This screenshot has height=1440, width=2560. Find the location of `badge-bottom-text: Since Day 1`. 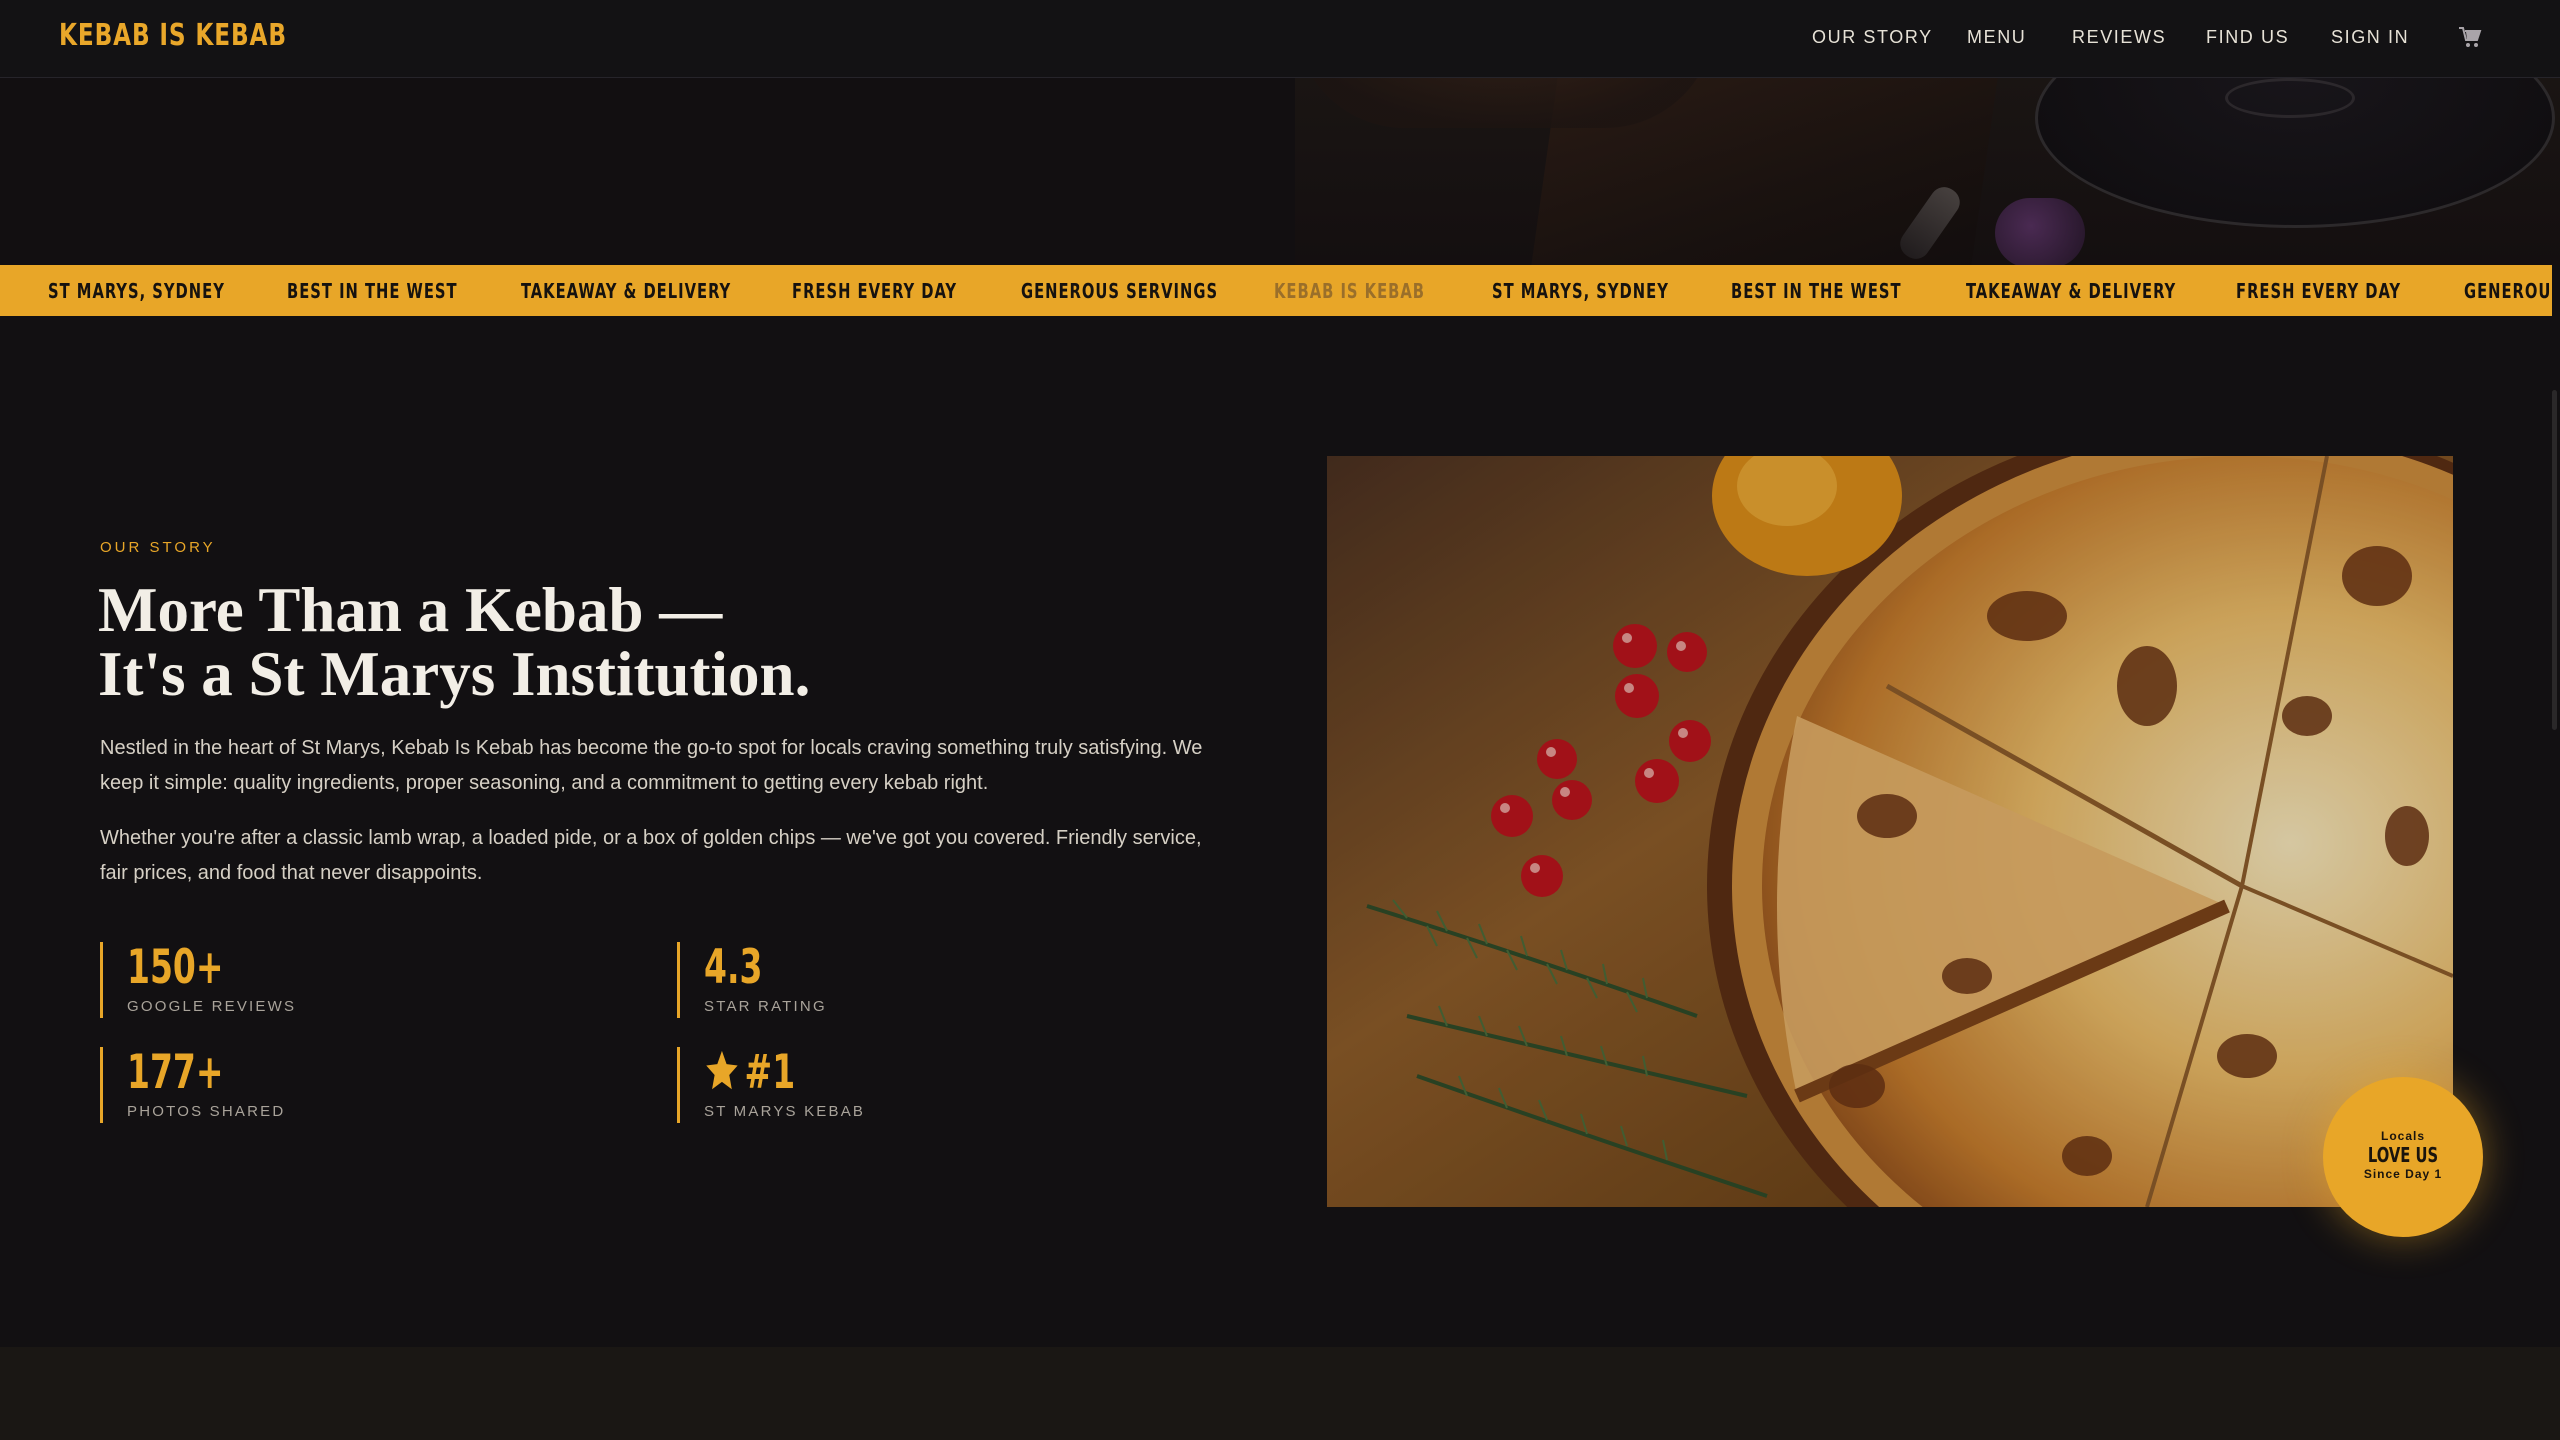

badge-bottom-text: Since Day 1 is located at coordinates (2403, 1174).